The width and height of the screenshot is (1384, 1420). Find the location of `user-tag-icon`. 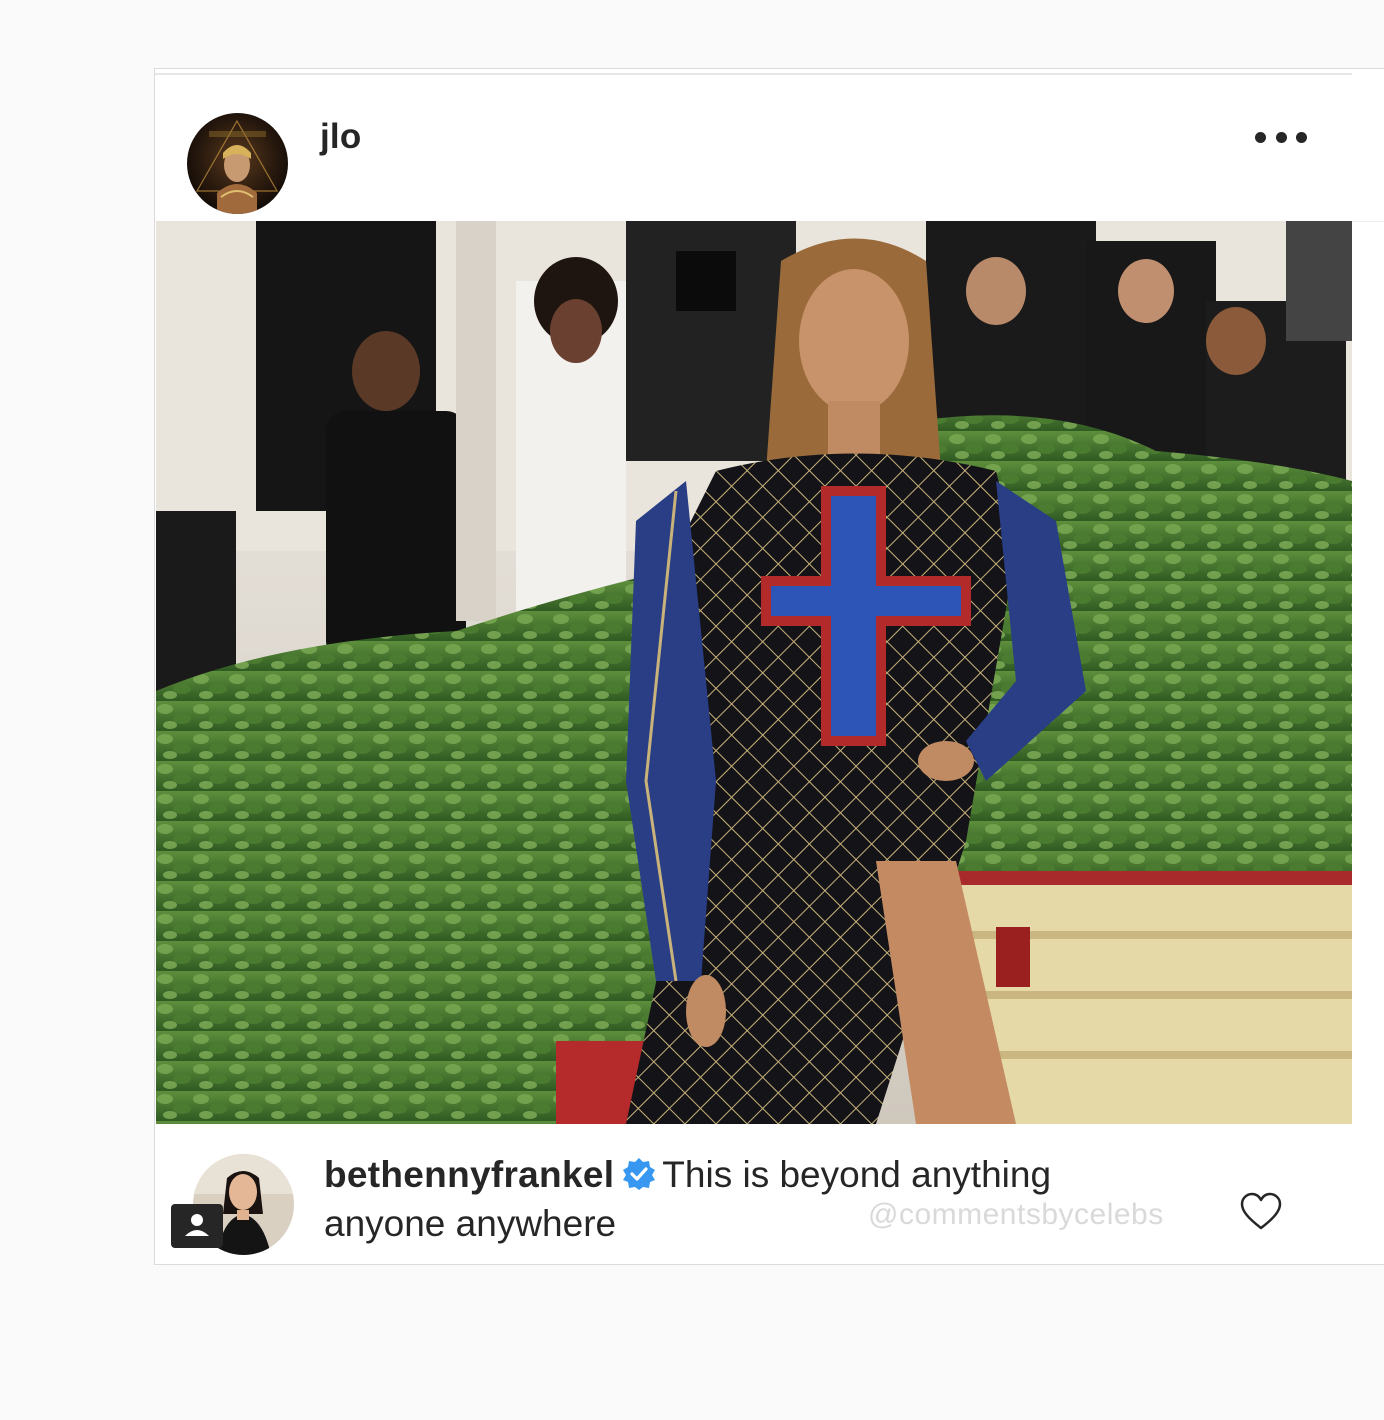

user-tag-icon is located at coordinates (197, 1226).